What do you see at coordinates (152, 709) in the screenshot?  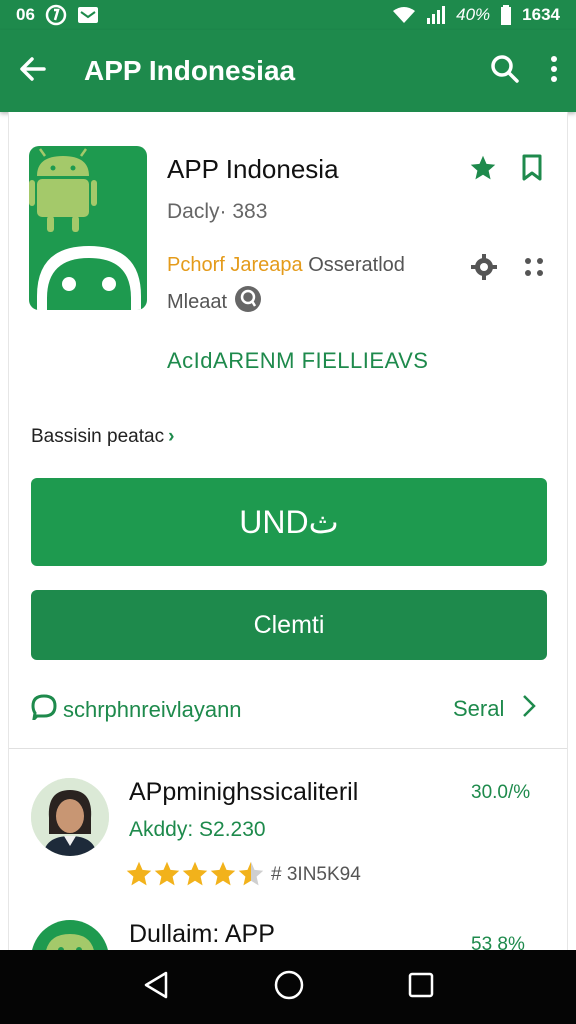 I see `reviews-link-label: schrphnreivlayann` at bounding box center [152, 709].